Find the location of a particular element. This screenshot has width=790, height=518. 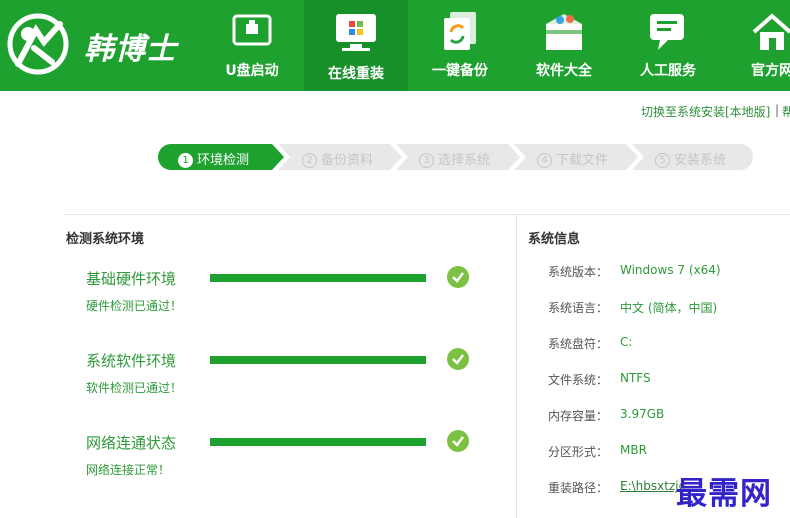

home-icon is located at coordinates (771, 31).